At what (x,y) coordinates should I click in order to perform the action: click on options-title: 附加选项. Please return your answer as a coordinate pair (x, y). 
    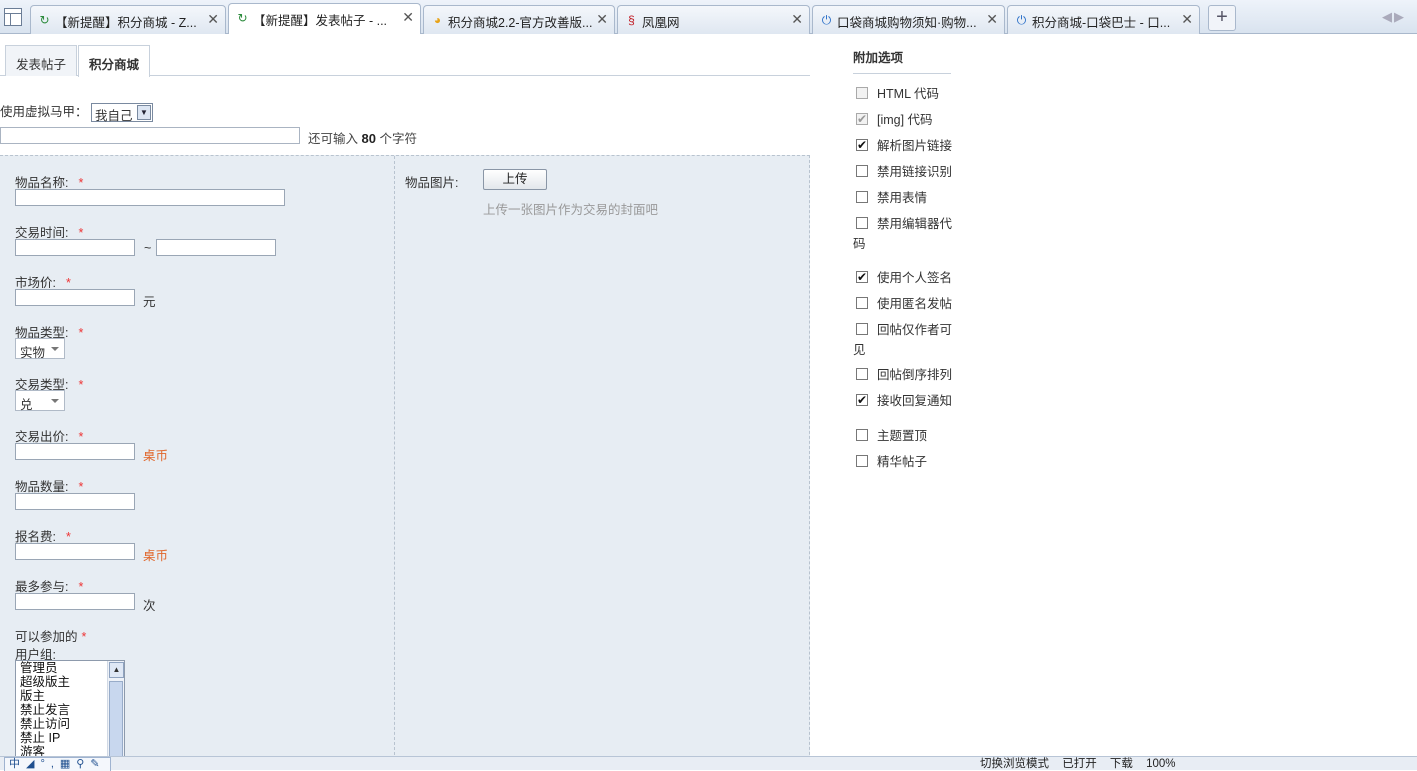
    Looking at the image, I should click on (878, 58).